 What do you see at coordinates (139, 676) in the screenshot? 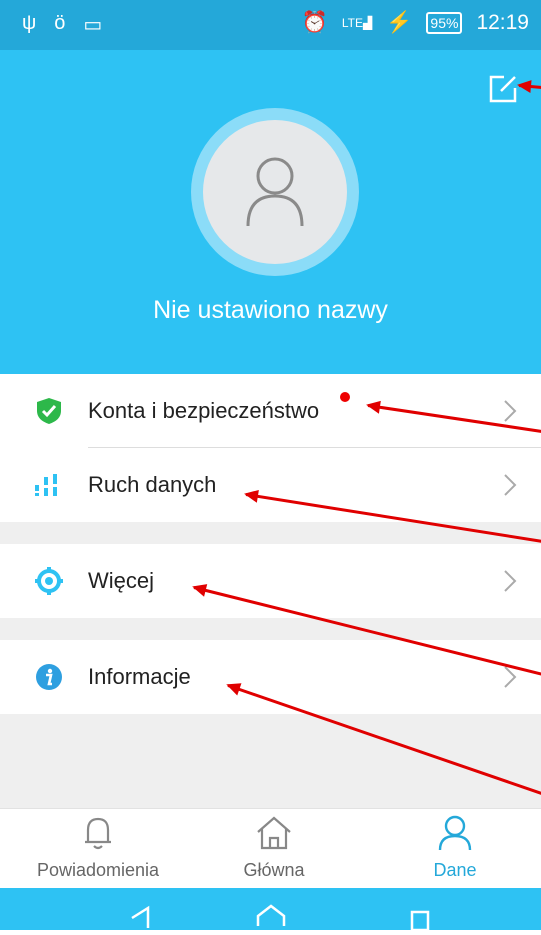
I see `menu-item-label: Informacje` at bounding box center [139, 676].